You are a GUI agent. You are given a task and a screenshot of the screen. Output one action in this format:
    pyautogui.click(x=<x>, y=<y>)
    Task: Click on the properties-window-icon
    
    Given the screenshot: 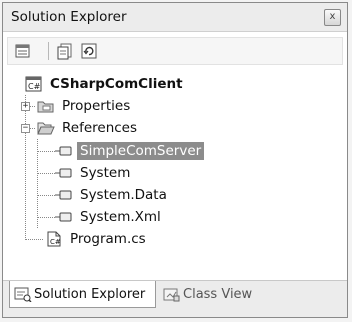 What is the action you would take?
    pyautogui.click(x=23, y=51)
    